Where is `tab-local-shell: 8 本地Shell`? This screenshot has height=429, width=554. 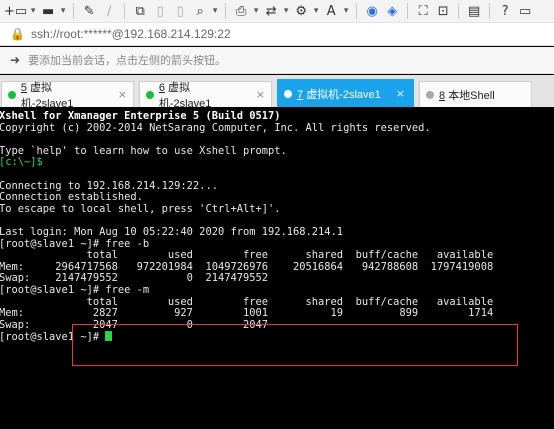
tab-local-shell: 8 本地Shell is located at coordinates (475, 94).